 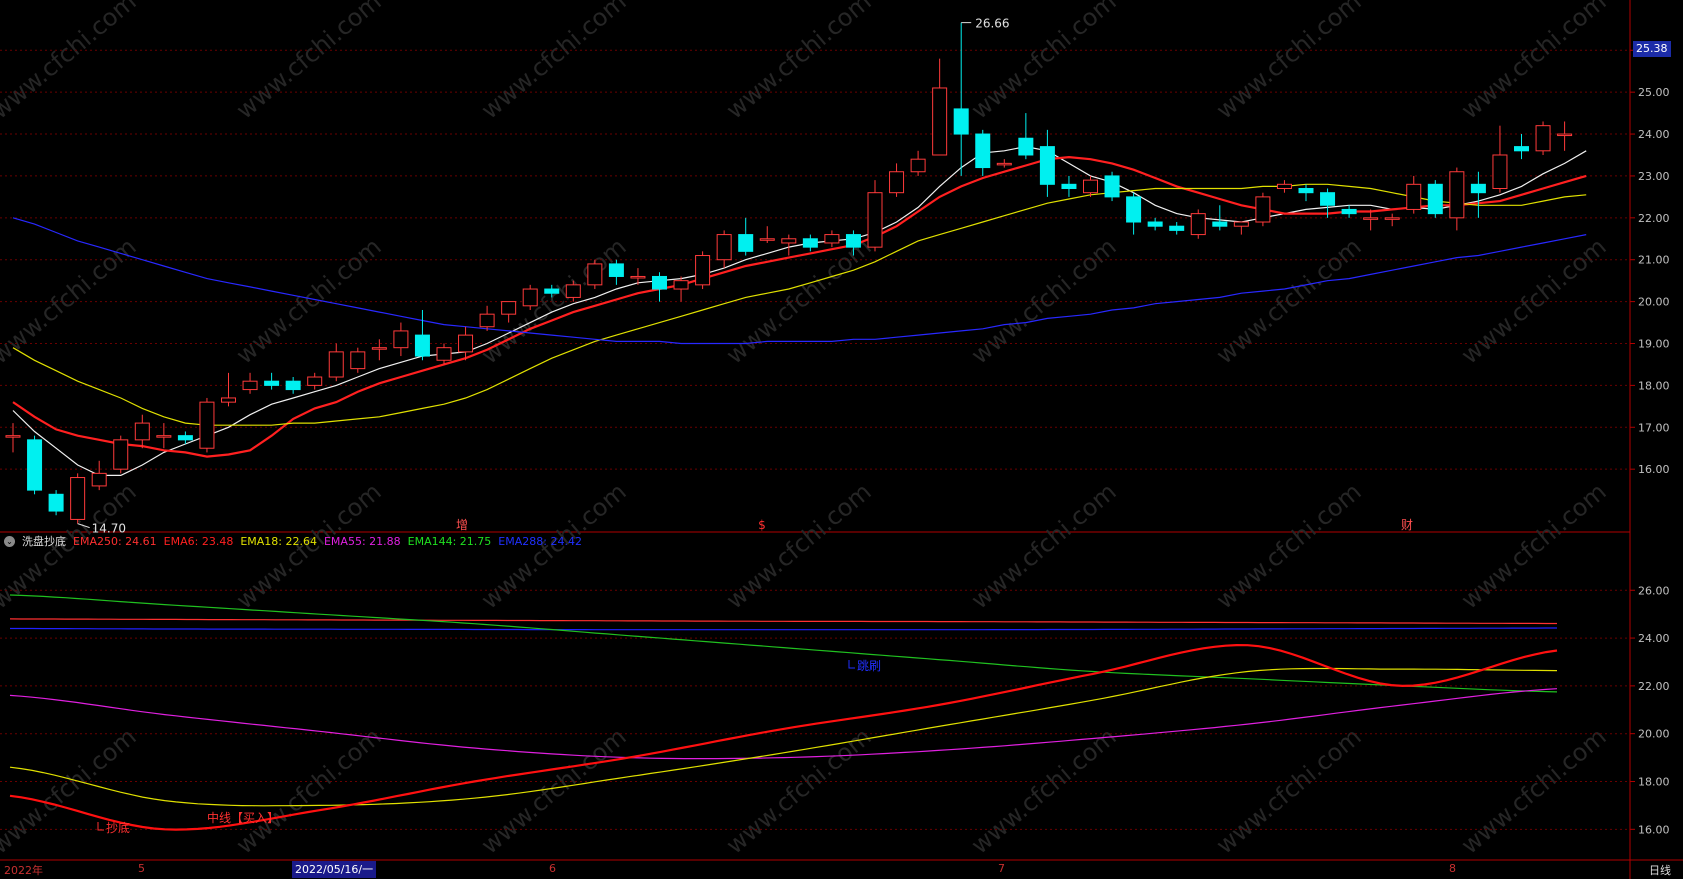 What do you see at coordinates (100, 826) in the screenshot?
I see `annotation-marker` at bounding box center [100, 826].